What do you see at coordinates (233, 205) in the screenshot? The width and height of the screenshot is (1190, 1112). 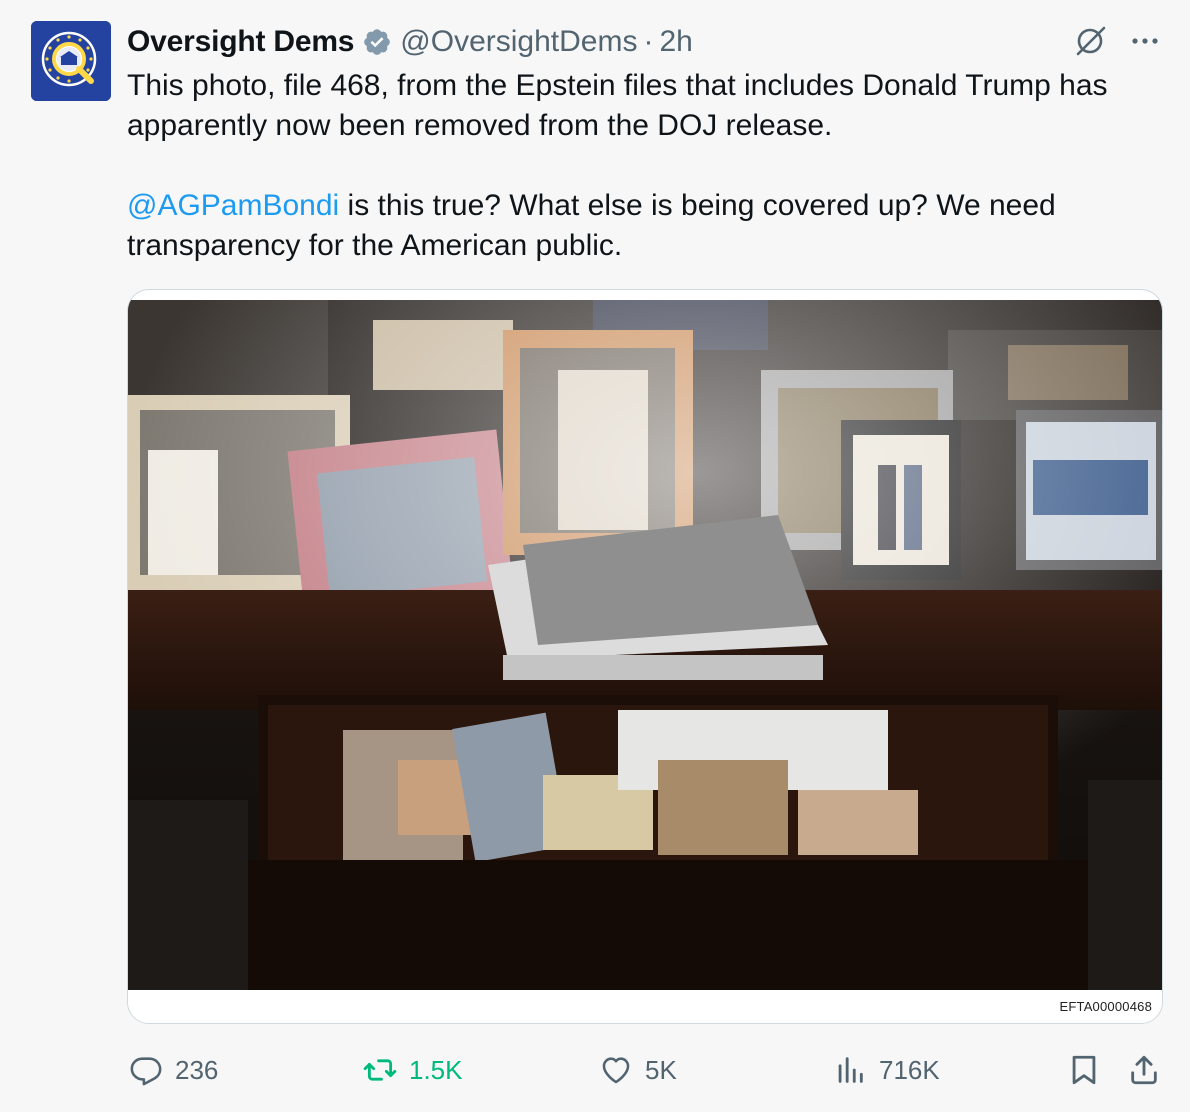 I see `mention-link: @AGPamBondi` at bounding box center [233, 205].